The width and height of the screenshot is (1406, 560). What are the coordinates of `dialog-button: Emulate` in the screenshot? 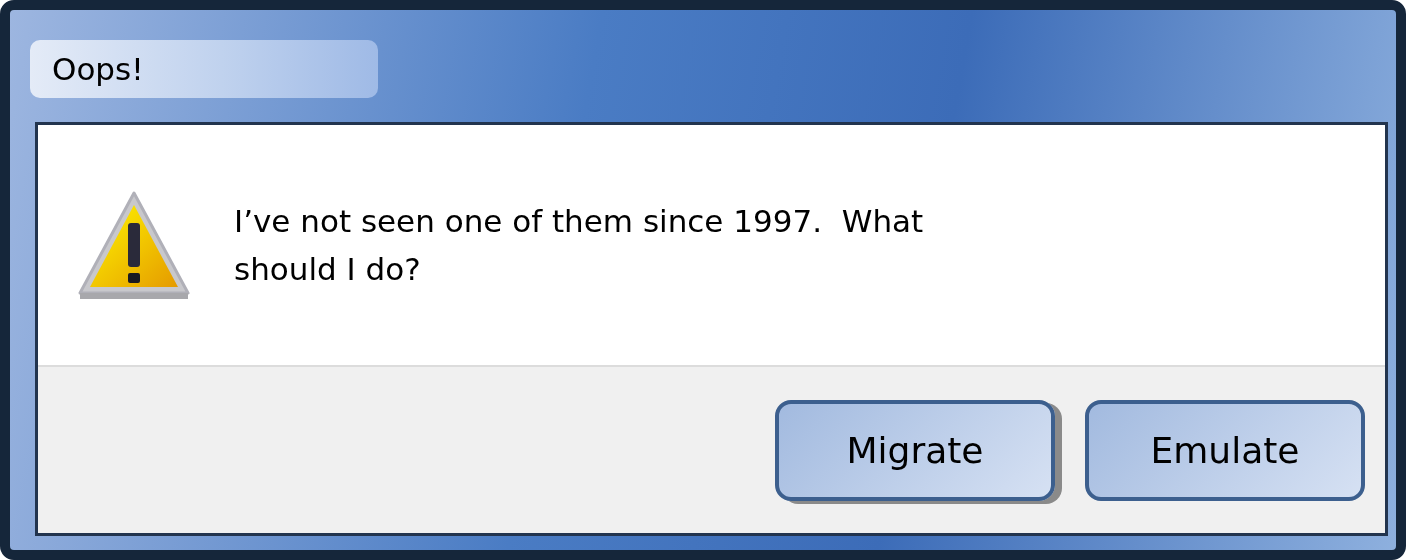 It's located at (1225, 450).